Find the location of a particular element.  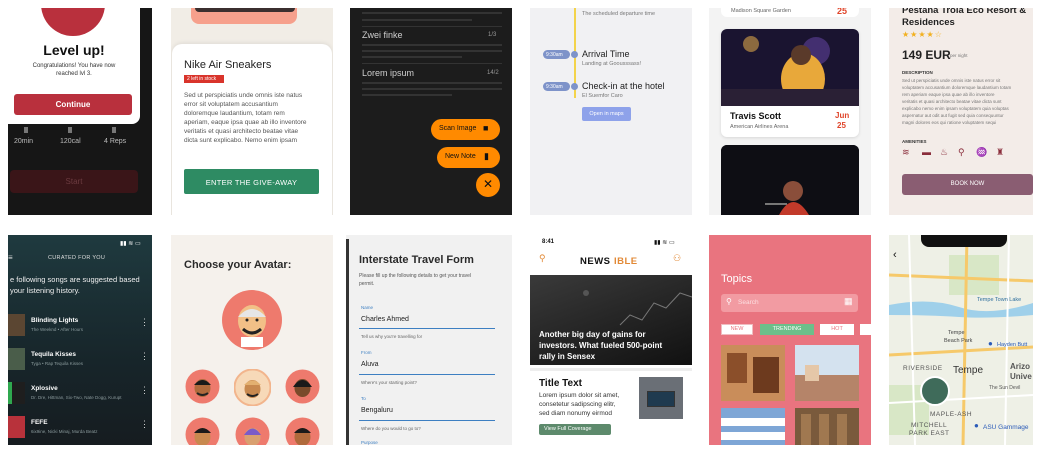

card-avatar: Choose your Avatar: is located at coordinates (252, 340).